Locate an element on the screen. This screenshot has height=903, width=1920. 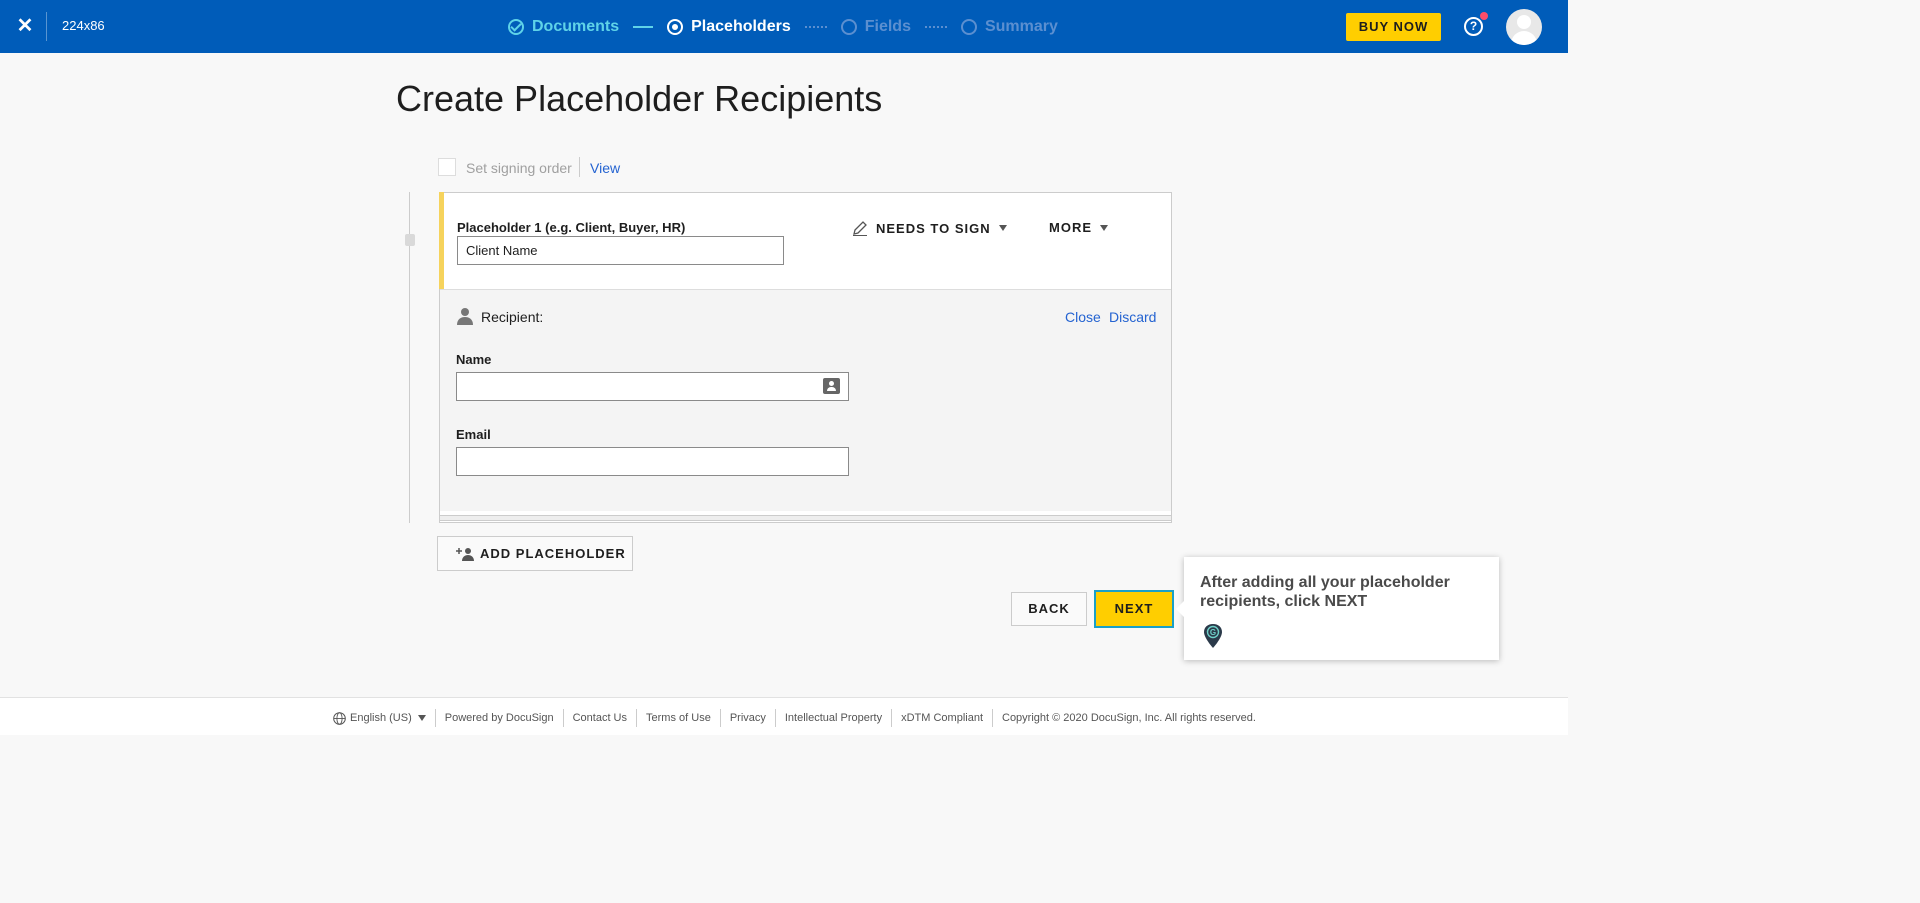
avatar is located at coordinates (1524, 27).